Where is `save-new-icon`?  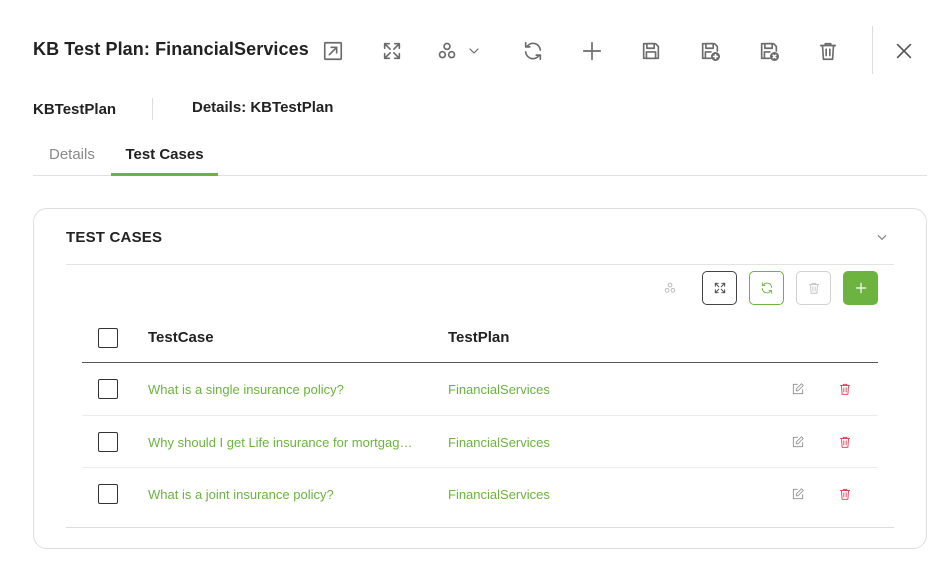 save-new-icon is located at coordinates (710, 51).